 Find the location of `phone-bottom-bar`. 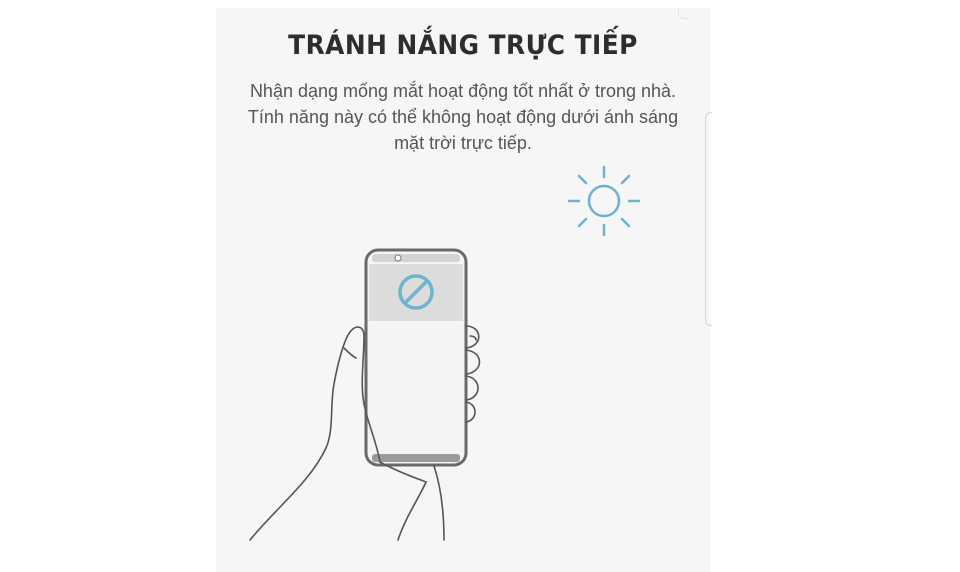

phone-bottom-bar is located at coordinates (416, 458).